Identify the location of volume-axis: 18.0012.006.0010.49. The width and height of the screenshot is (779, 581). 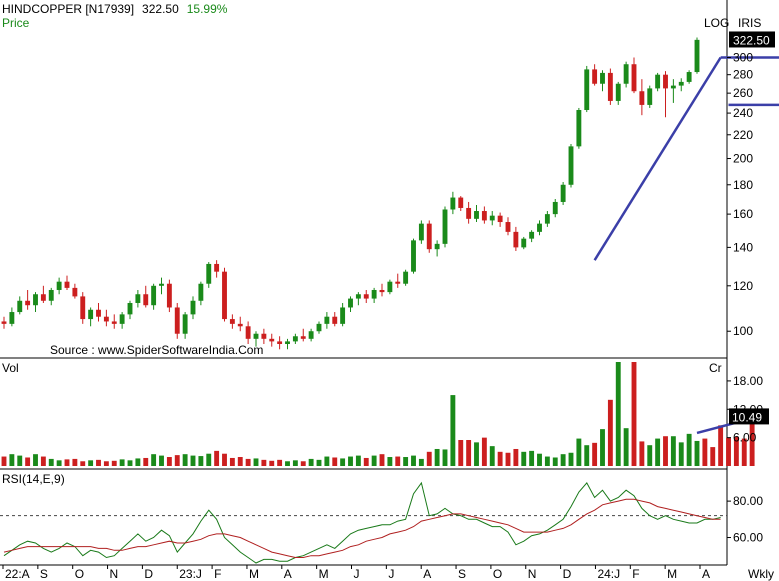
(748, 409).